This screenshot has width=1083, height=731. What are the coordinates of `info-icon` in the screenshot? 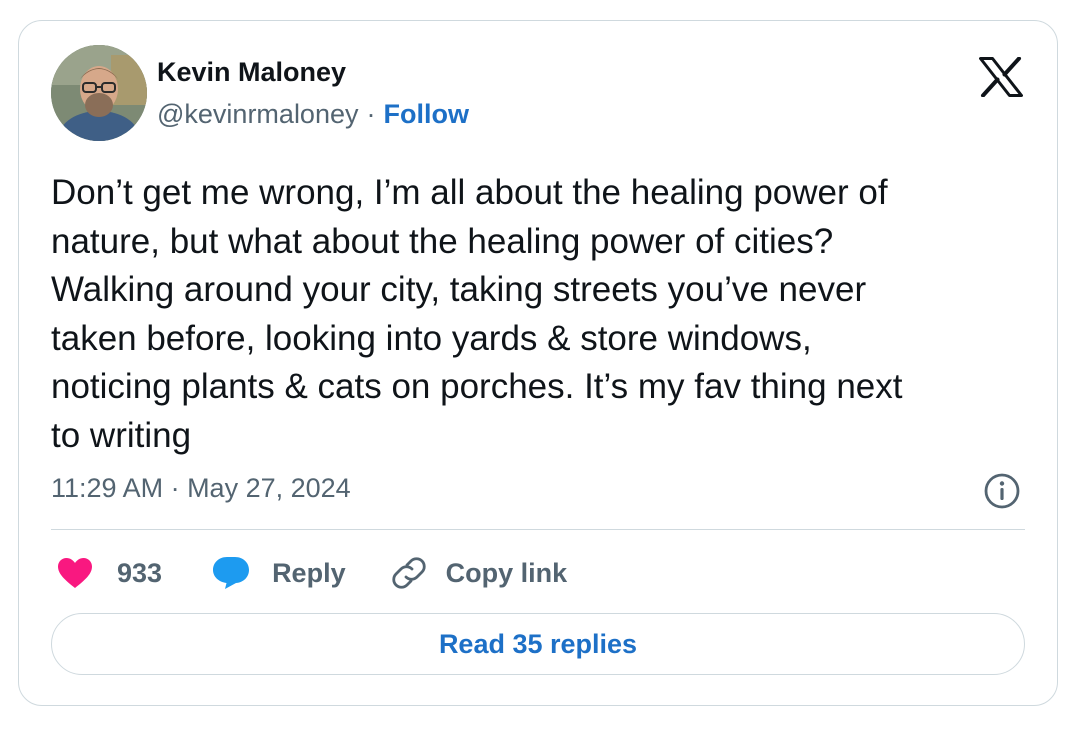 It's located at (1002, 491).